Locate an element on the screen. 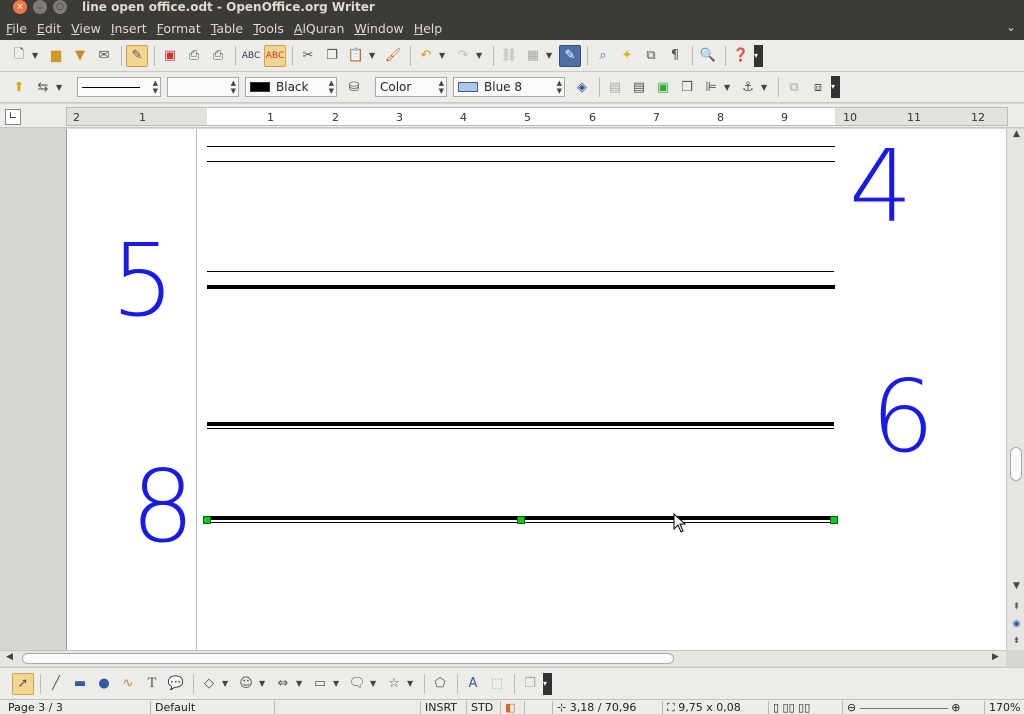  send-to-back-icon: ❐ is located at coordinates (687, 87).